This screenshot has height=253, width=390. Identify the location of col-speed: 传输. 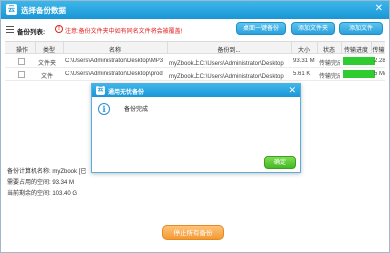
(378, 51).